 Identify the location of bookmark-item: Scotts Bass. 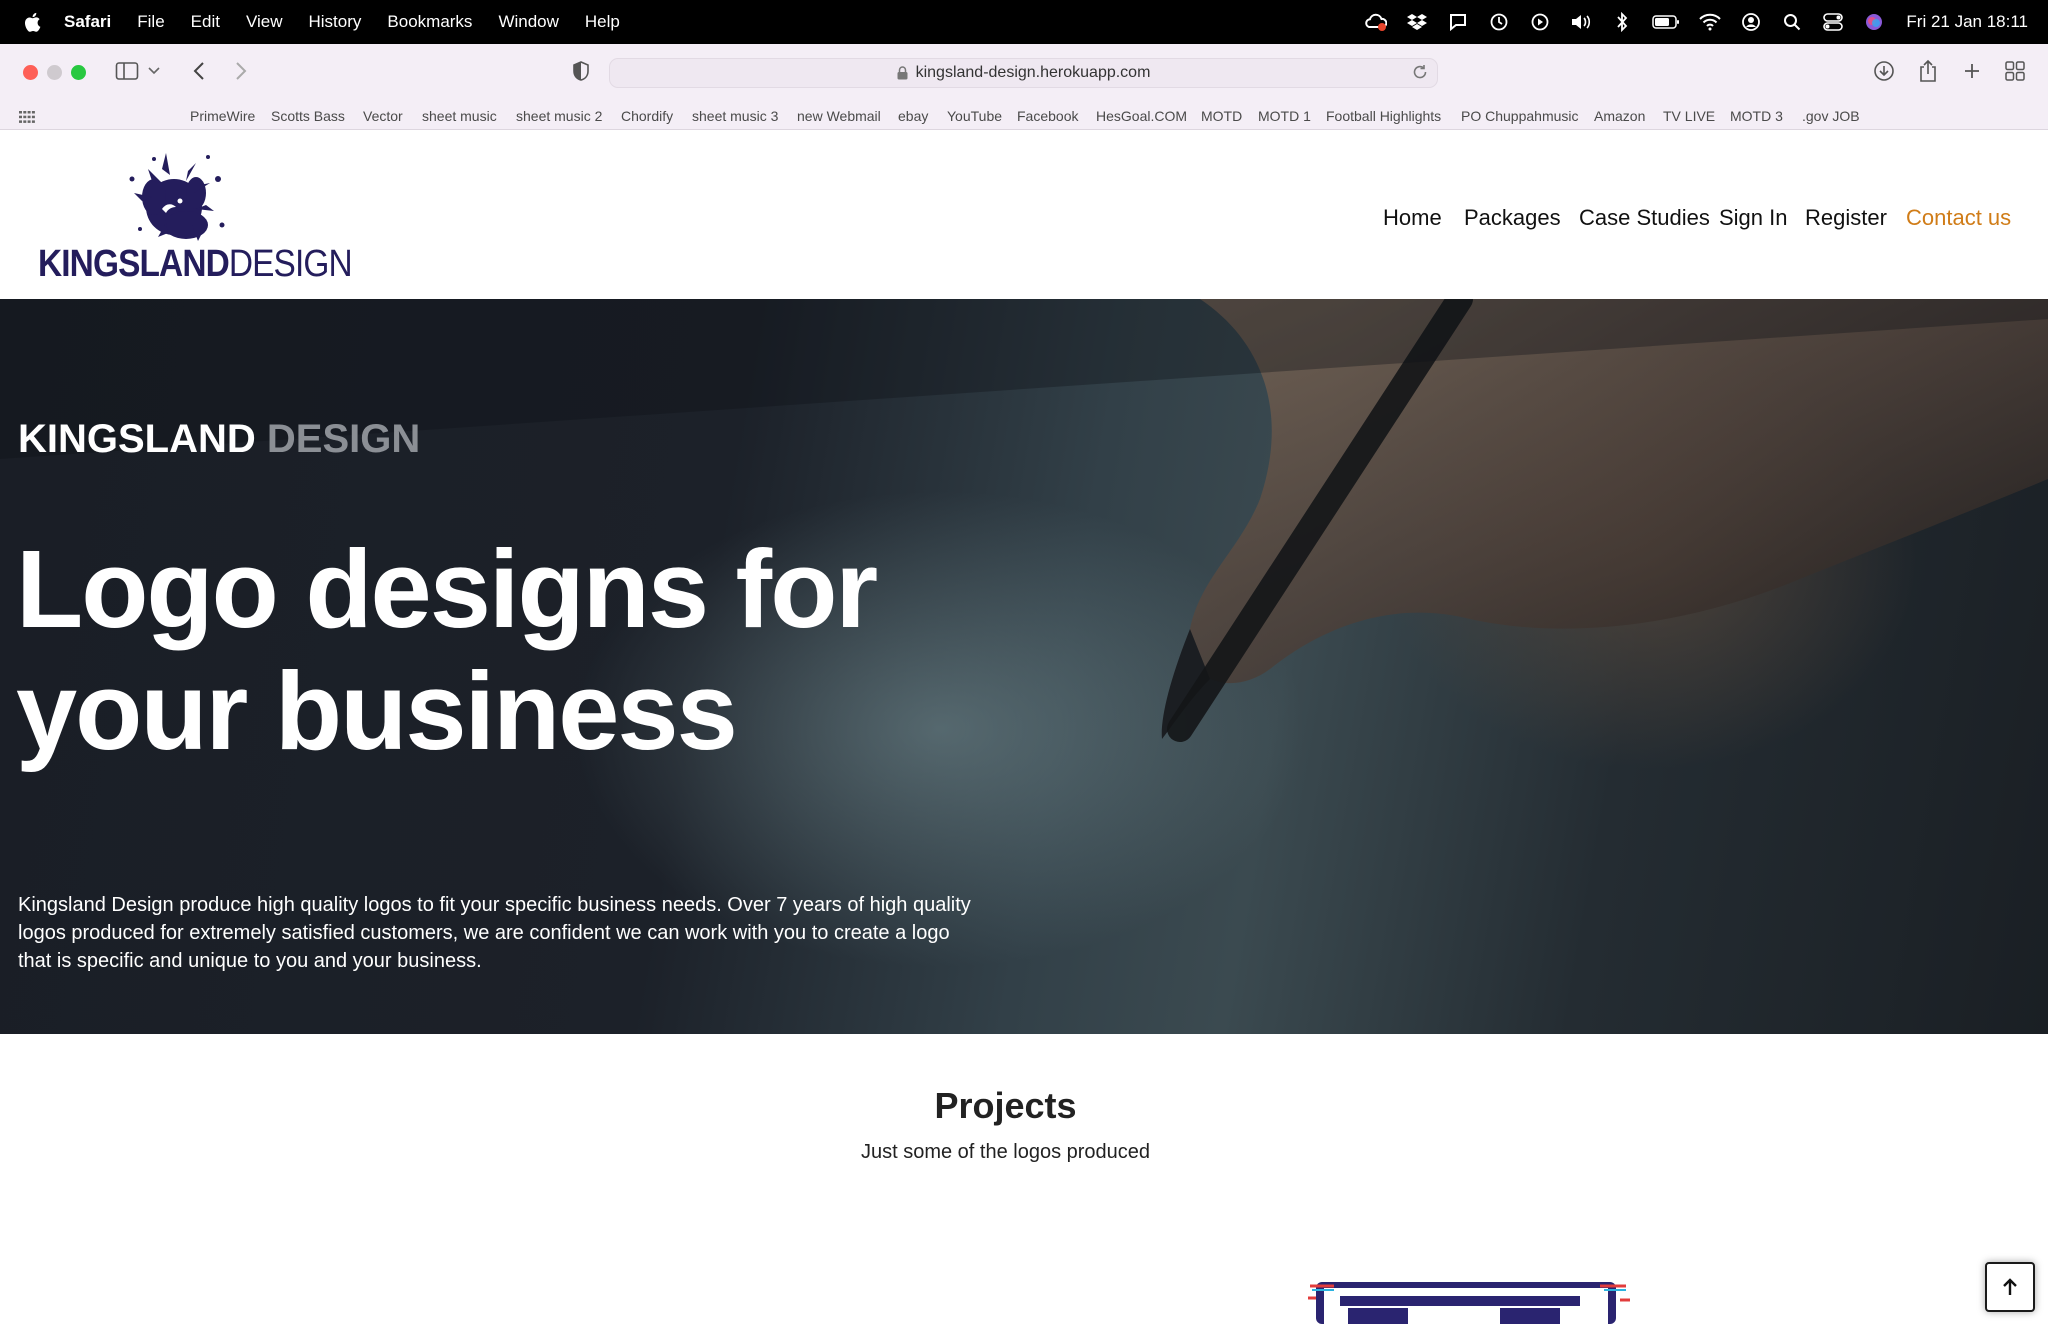
(308, 116).